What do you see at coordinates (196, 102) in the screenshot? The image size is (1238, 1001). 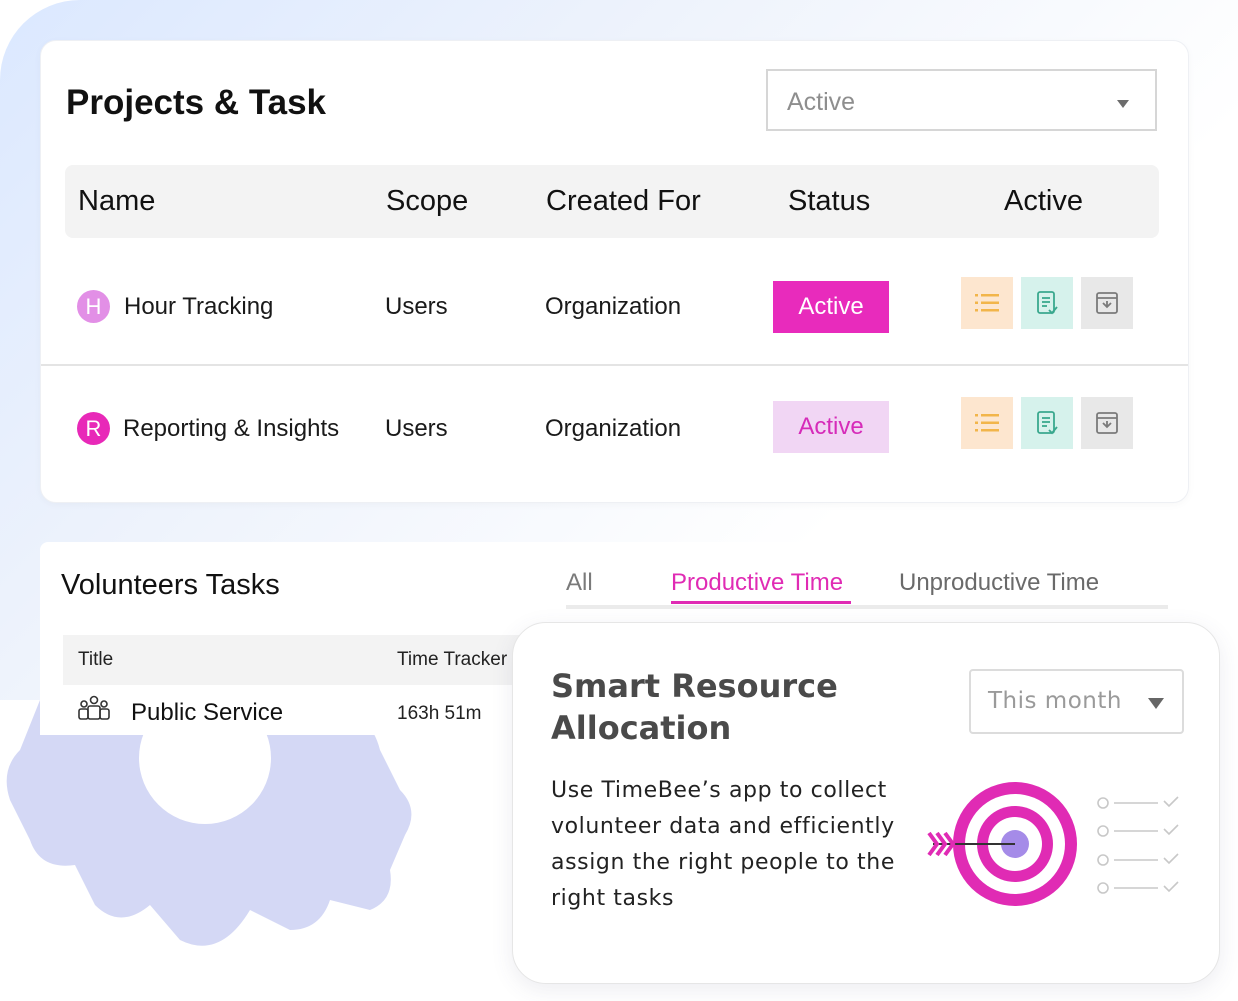 I see `page-title: Projects & Task` at bounding box center [196, 102].